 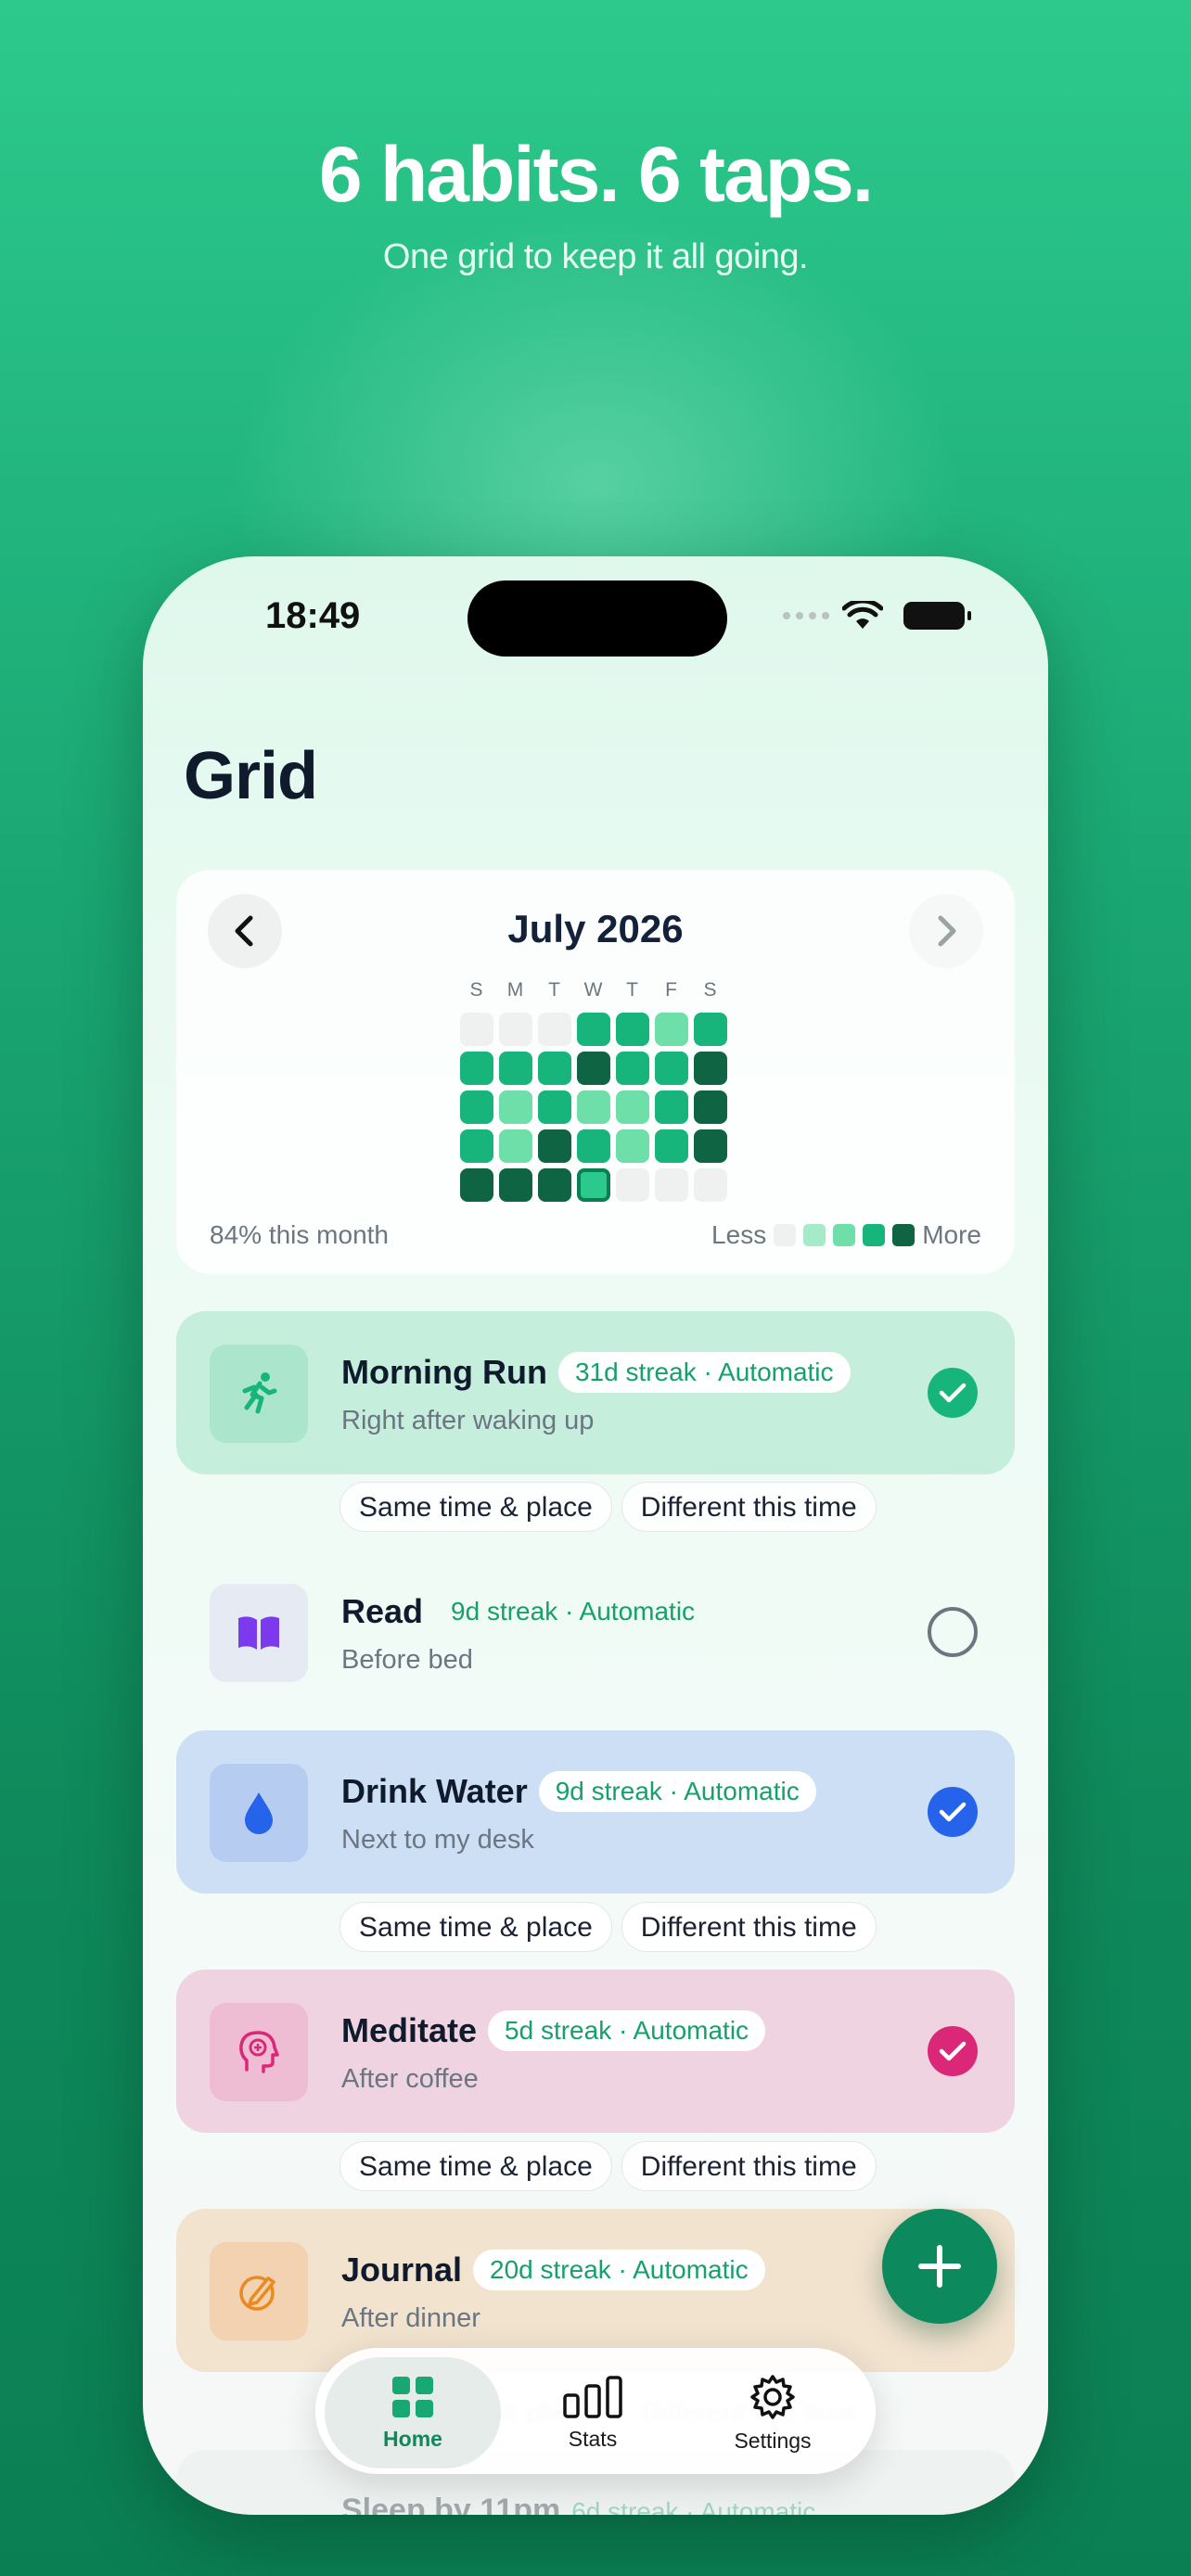 I want to click on monthly-completion: 84% this month, so click(x=299, y=1234).